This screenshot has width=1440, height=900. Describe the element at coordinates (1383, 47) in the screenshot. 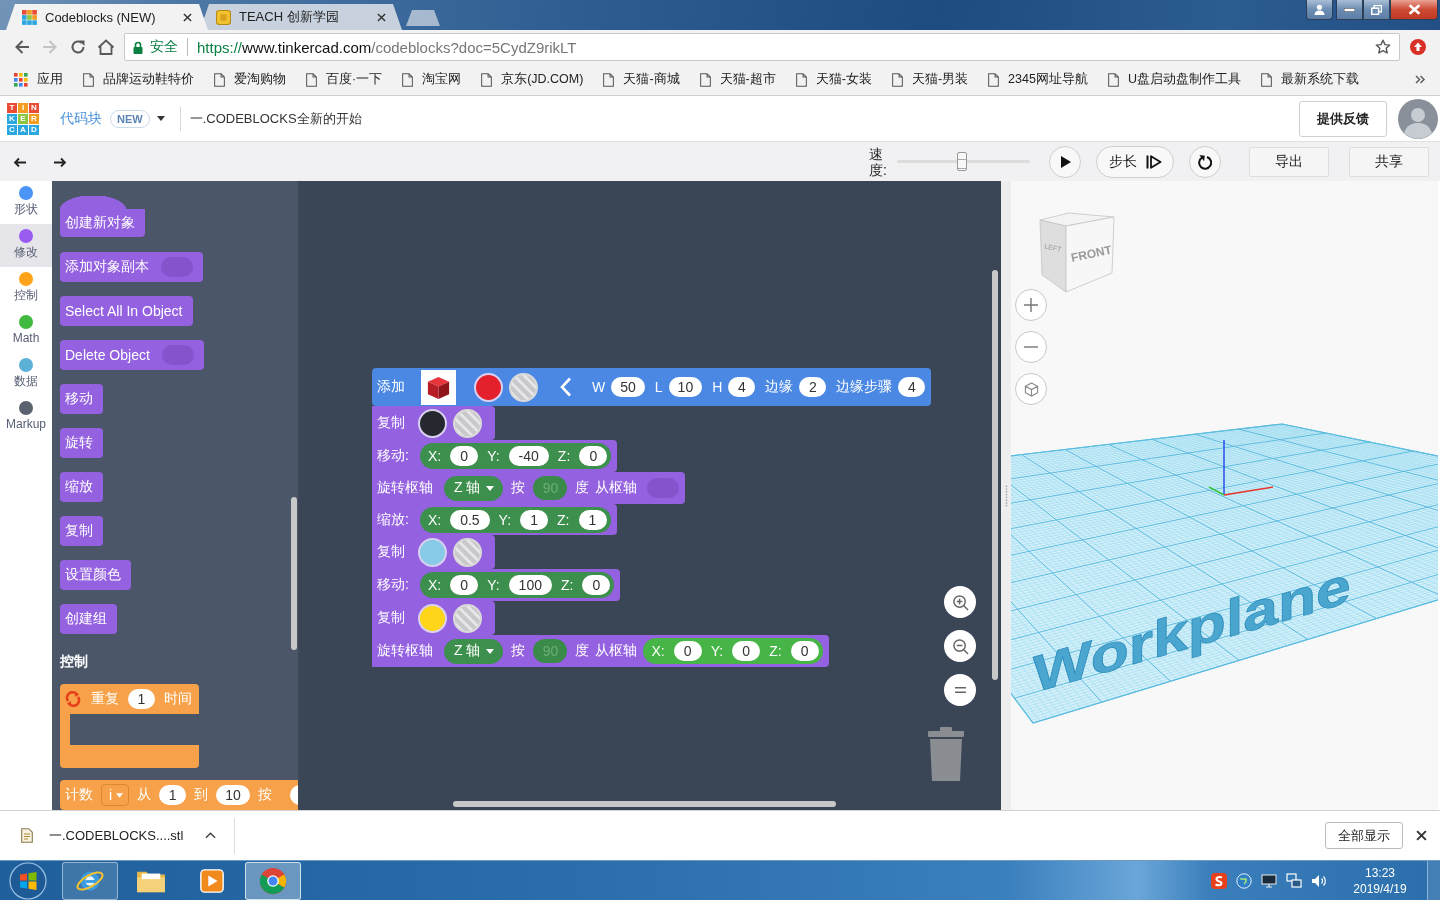

I see `star-icon` at that location.